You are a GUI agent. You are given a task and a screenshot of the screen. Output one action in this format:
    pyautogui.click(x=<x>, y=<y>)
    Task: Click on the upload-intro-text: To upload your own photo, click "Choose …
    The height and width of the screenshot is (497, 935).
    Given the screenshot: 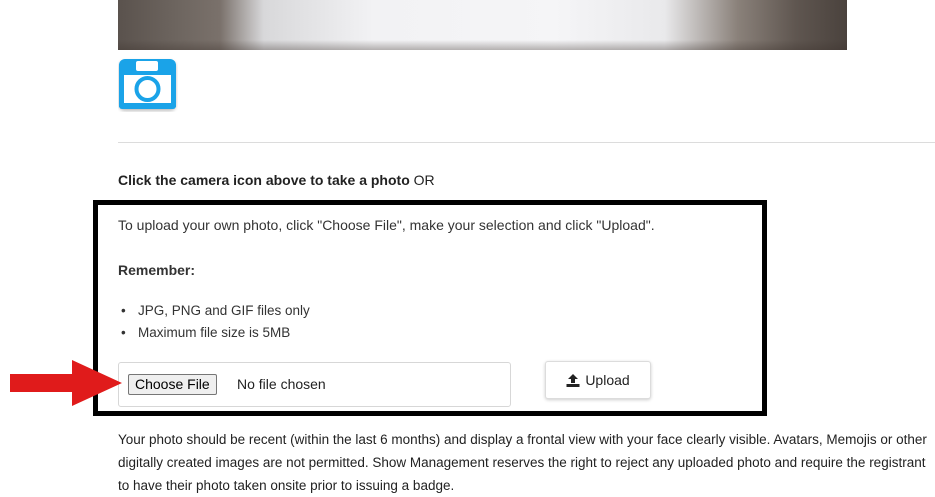 What is the action you would take?
    pyautogui.click(x=386, y=225)
    